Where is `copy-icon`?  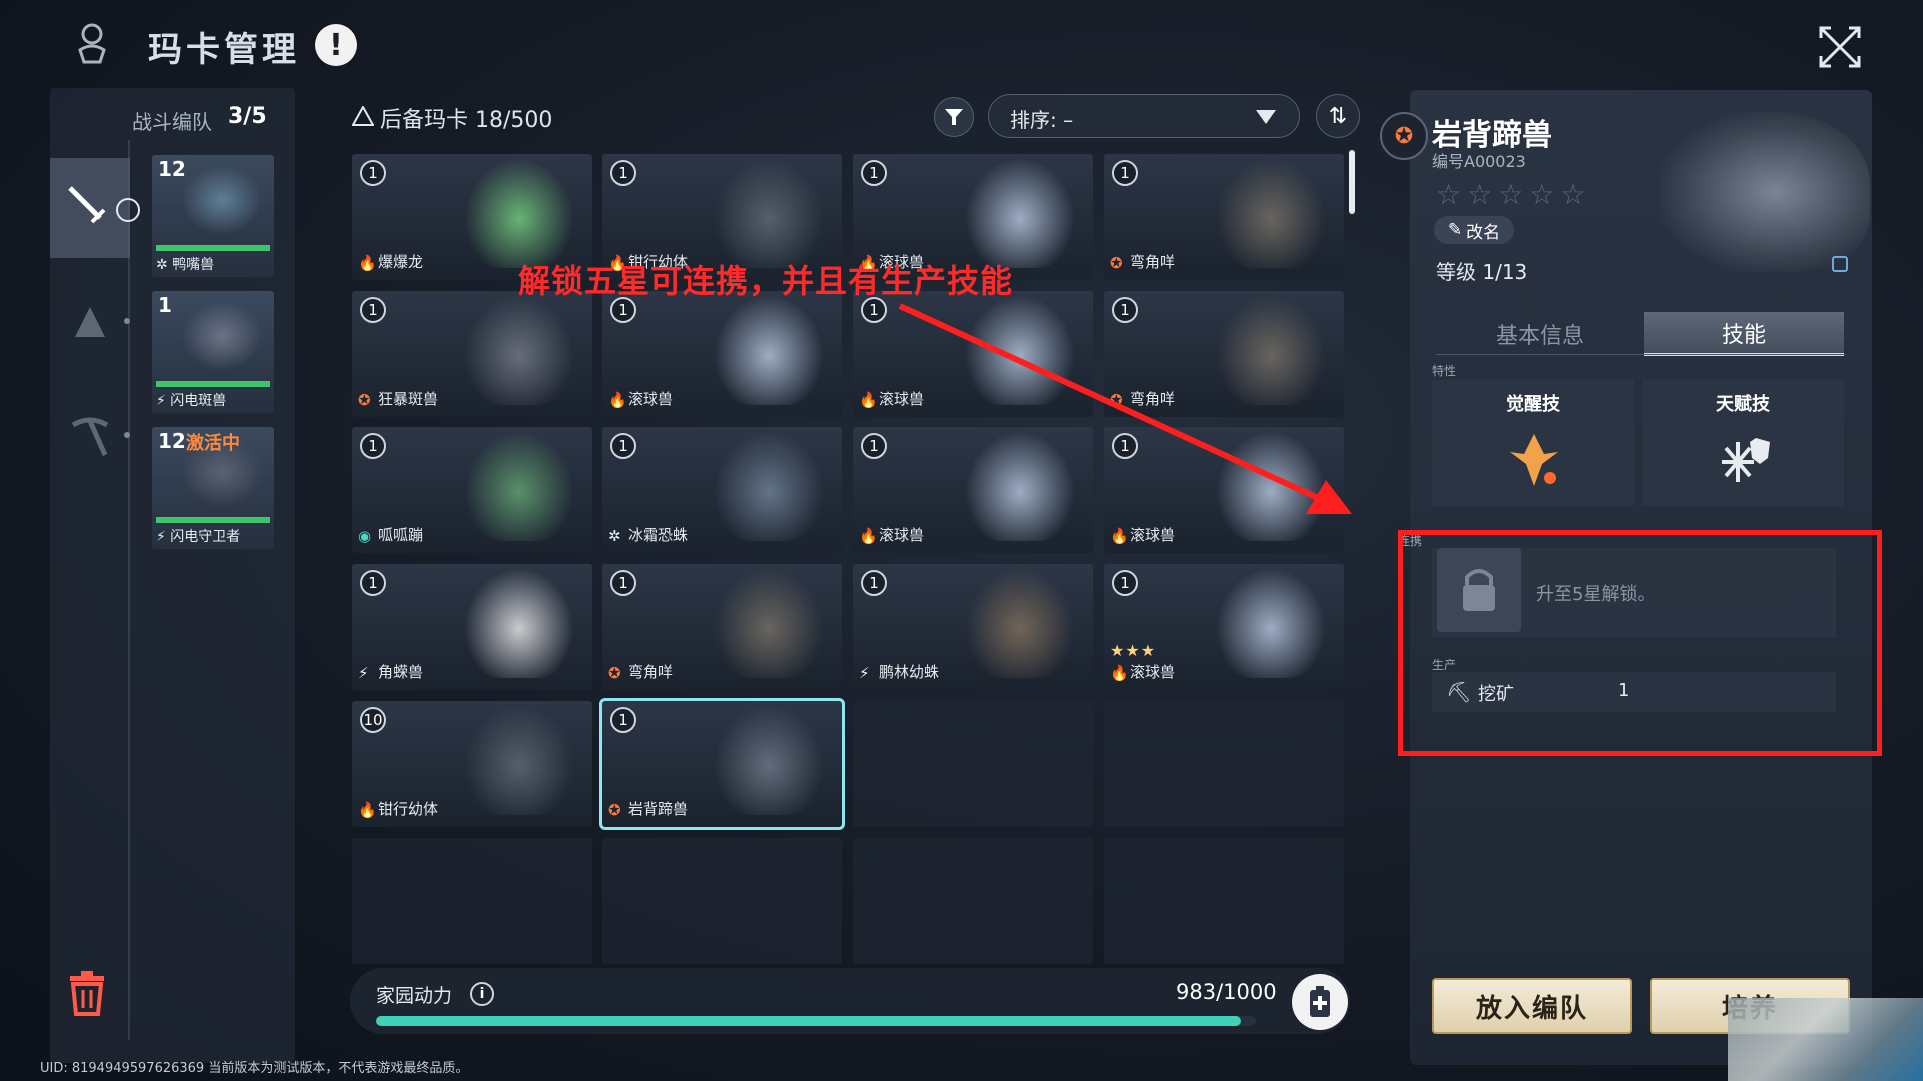 copy-icon is located at coordinates (1840, 264).